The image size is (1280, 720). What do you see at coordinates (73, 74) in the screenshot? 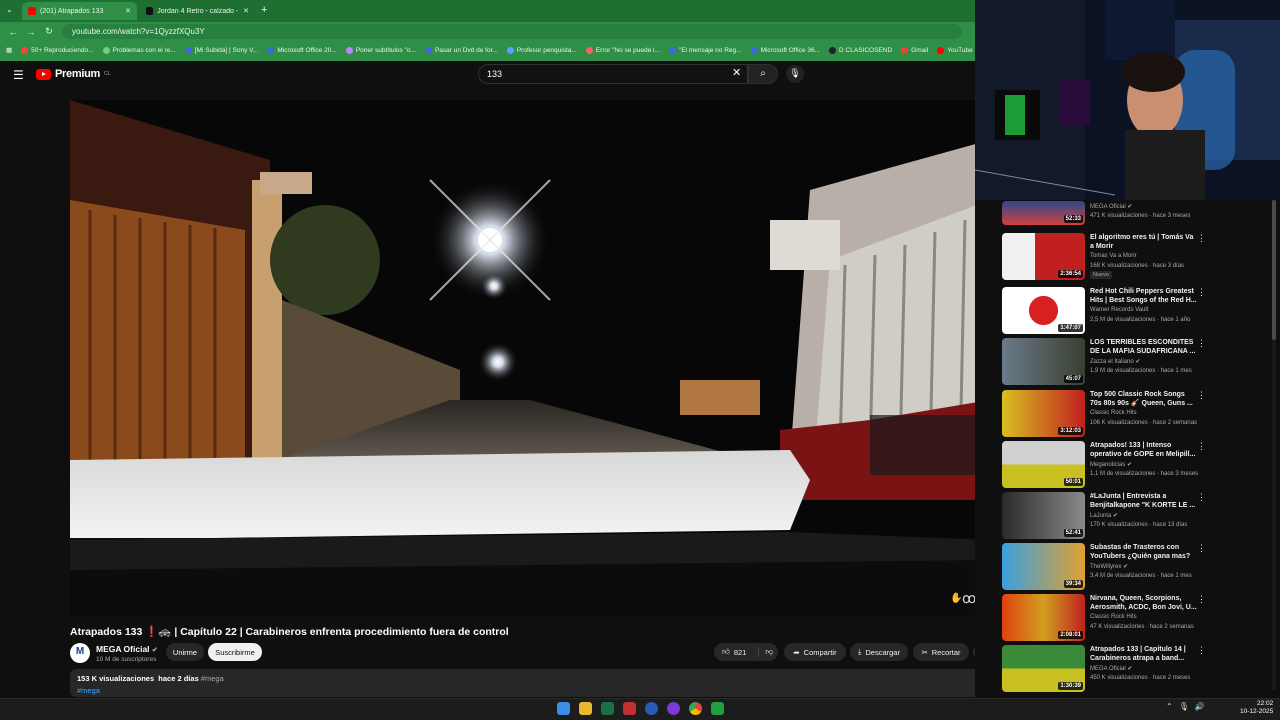
I see `youtube-logo: Premium CL` at bounding box center [73, 74].